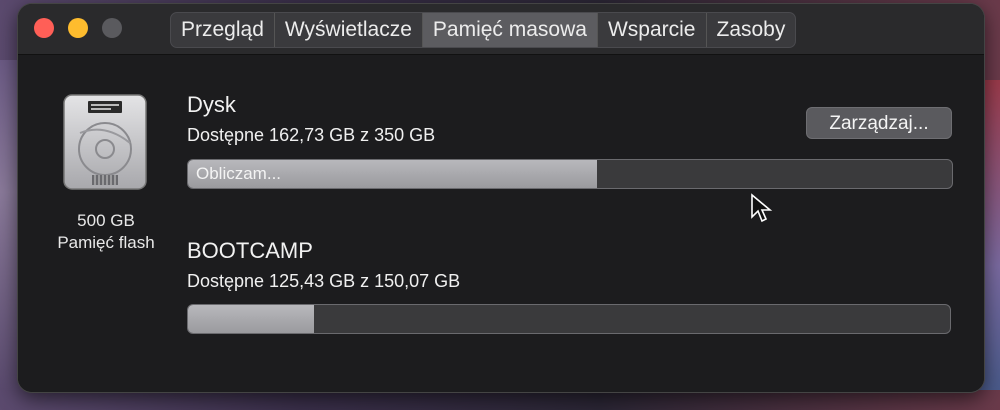 The image size is (1000, 410). What do you see at coordinates (112, 28) in the screenshot?
I see `zoom-button` at bounding box center [112, 28].